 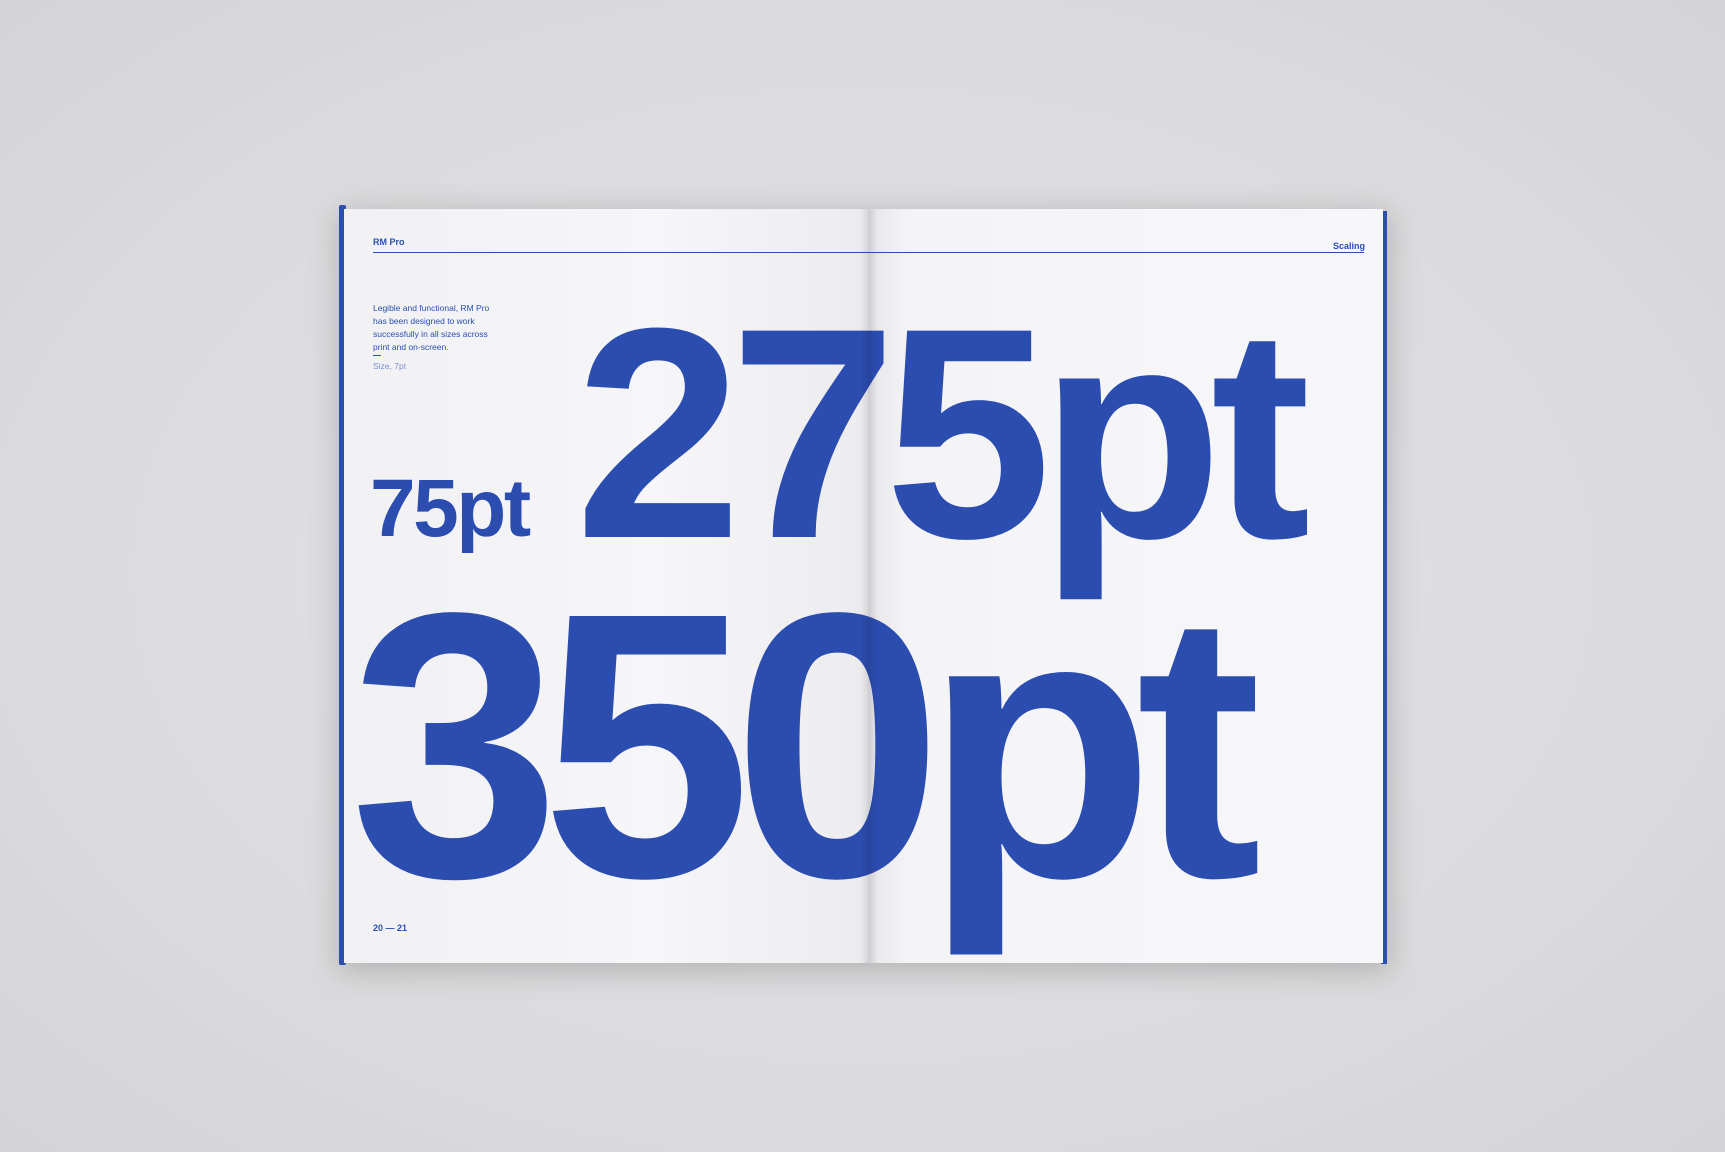 What do you see at coordinates (377, 355) in the screenshot?
I see `separator-dash` at bounding box center [377, 355].